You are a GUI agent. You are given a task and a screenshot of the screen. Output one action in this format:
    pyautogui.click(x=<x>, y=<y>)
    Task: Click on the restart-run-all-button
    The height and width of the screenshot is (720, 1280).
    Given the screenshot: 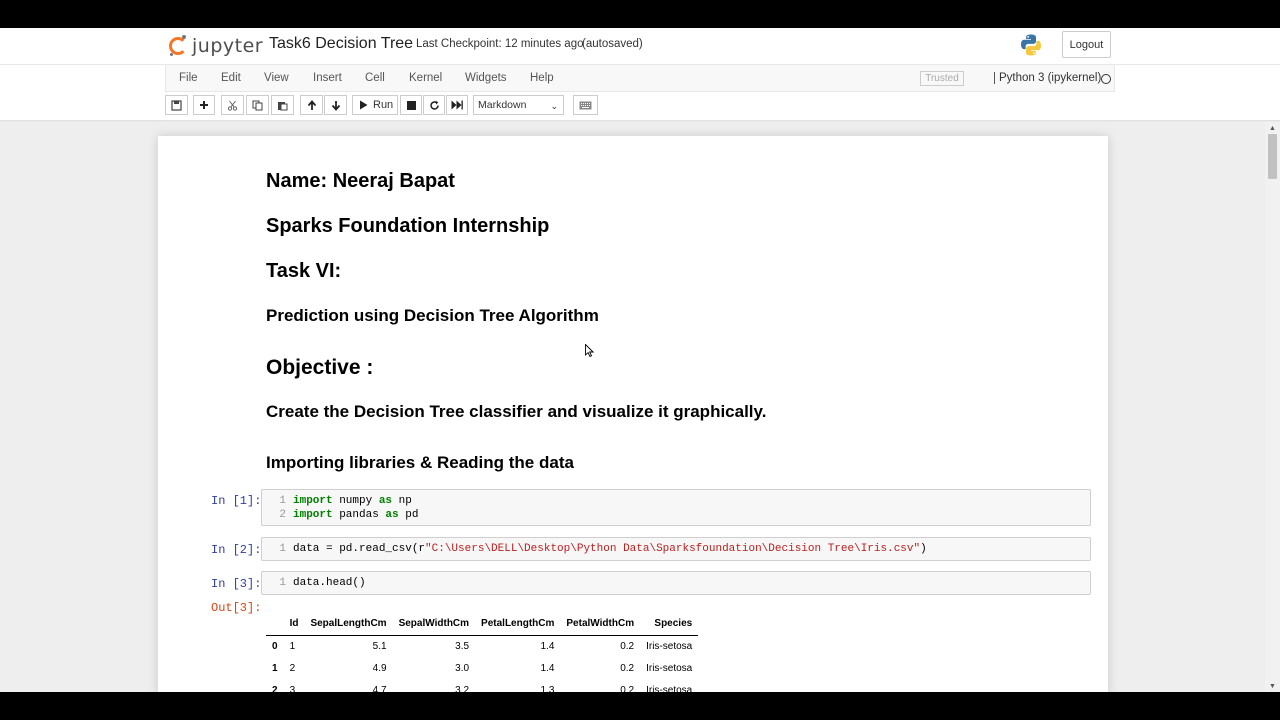 What is the action you would take?
    pyautogui.click(x=457, y=105)
    